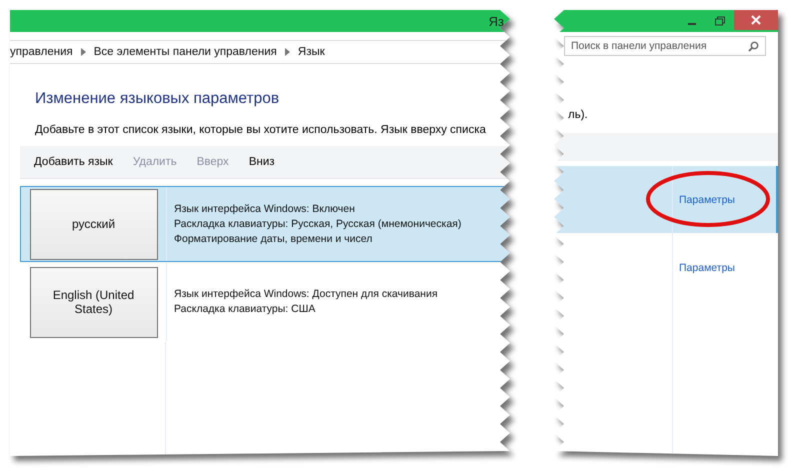 The width and height of the screenshot is (793, 470). What do you see at coordinates (753, 46) in the screenshot?
I see `search-icon` at bounding box center [753, 46].